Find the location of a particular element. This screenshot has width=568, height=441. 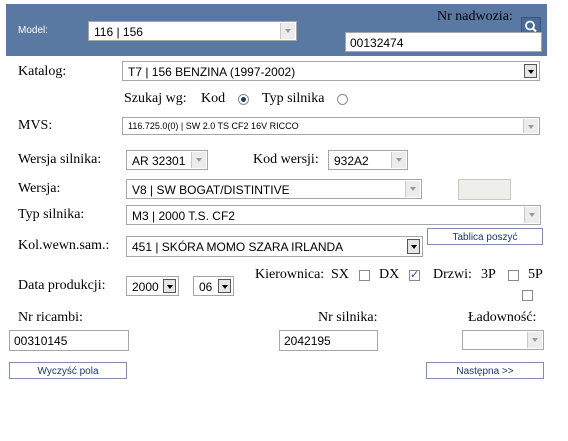

version-code-value: 932A2 is located at coordinates (351, 161).